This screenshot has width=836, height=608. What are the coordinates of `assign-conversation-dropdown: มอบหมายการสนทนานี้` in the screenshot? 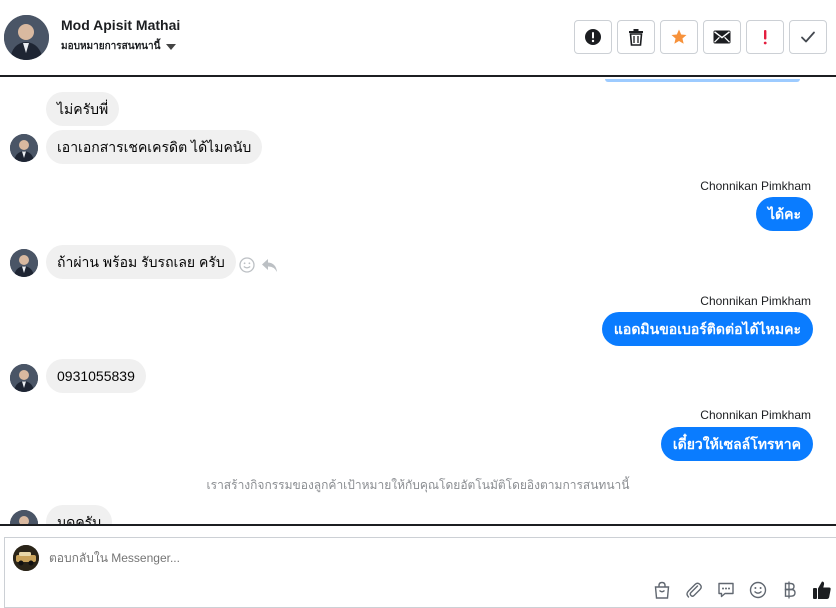 It's located at (119, 46).